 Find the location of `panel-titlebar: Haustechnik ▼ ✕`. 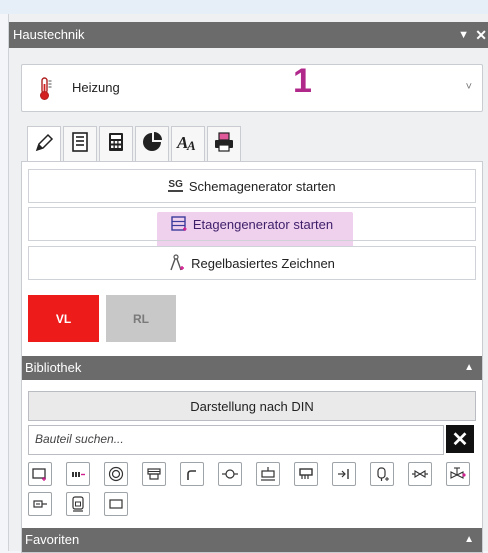

panel-titlebar: Haustechnik ▼ ✕ is located at coordinates (248, 35).